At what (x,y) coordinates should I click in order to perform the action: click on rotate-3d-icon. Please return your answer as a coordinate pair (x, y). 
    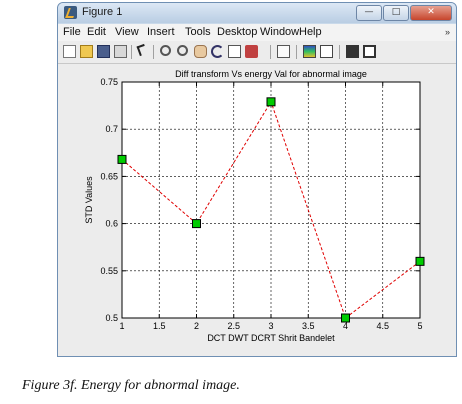
    Looking at the image, I should click on (217, 51).